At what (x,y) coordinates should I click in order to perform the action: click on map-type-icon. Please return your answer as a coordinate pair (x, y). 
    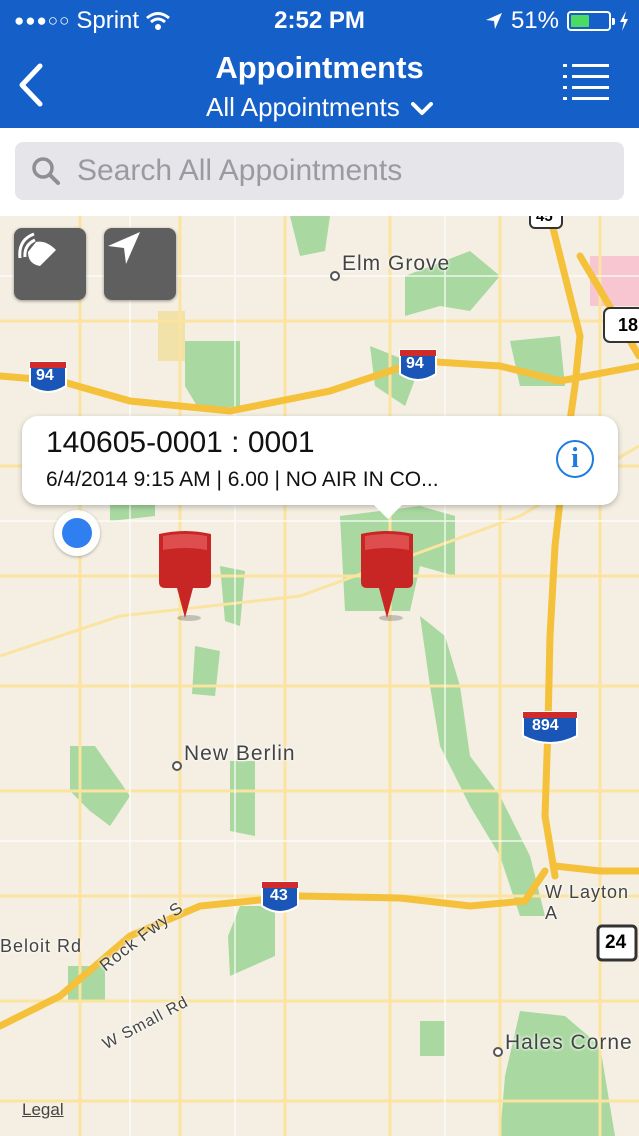
    Looking at the image, I should click on (37, 249).